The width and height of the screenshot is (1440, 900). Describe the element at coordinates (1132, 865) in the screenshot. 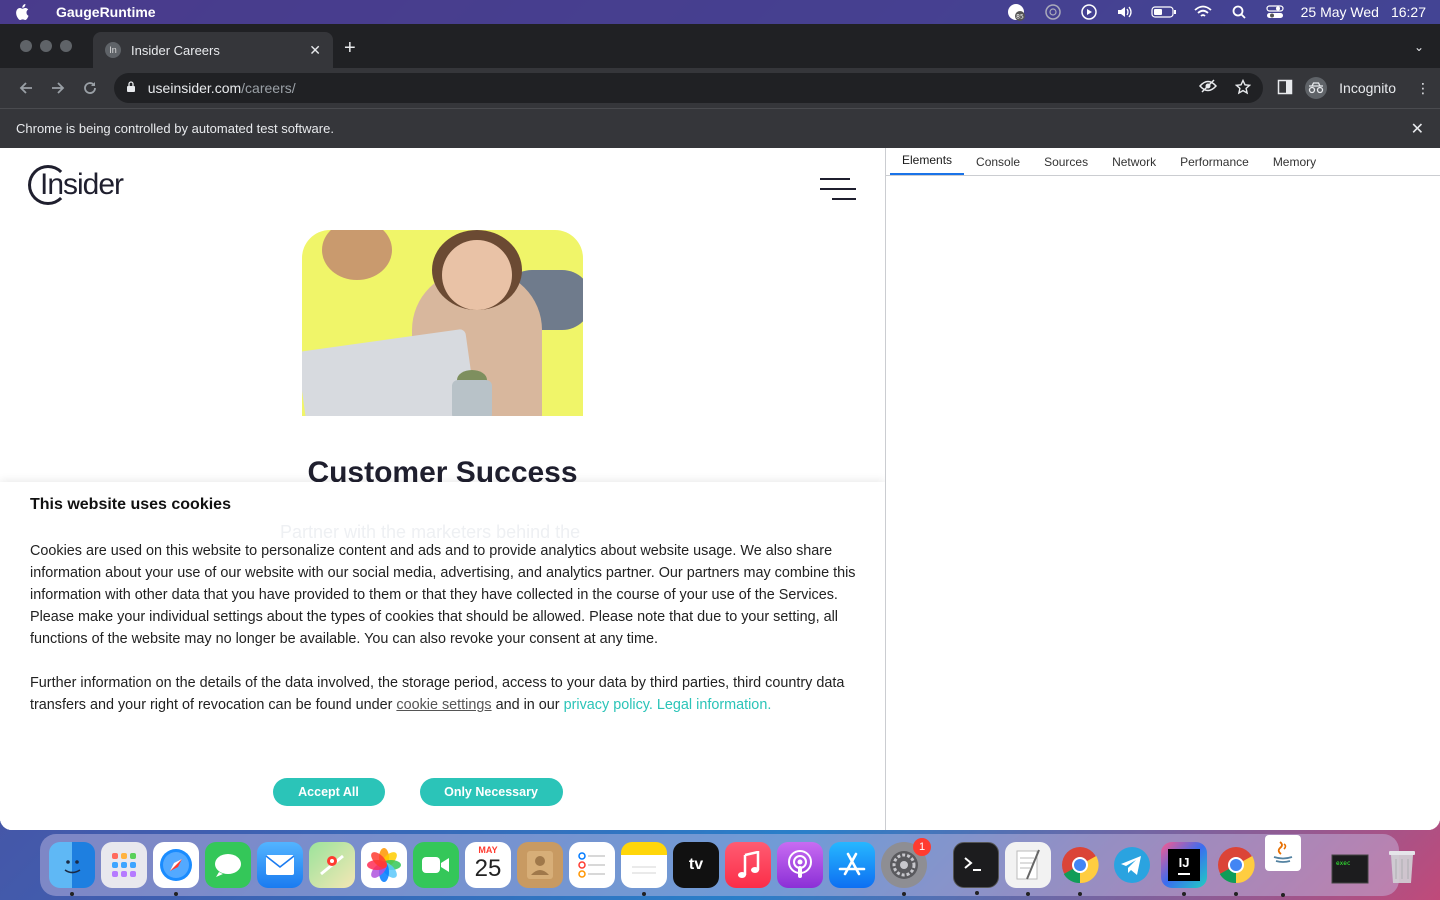

I see `telegram-icon` at that location.